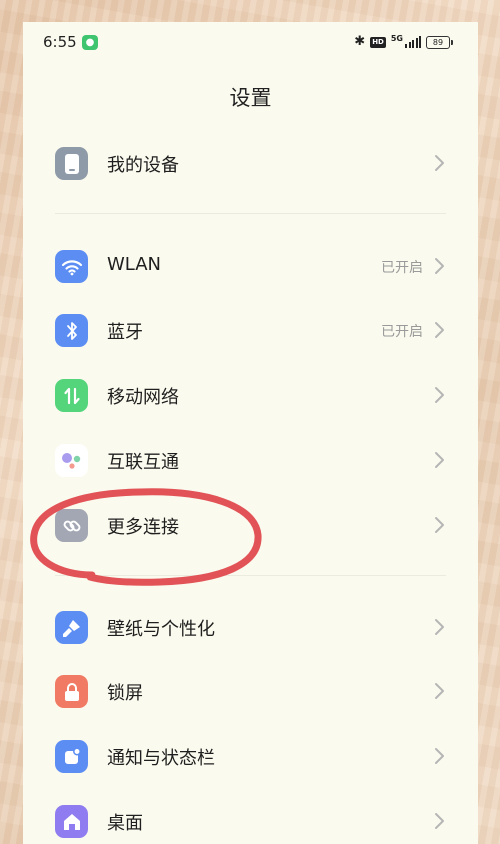 This screenshot has height=844, width=500. Describe the element at coordinates (143, 527) in the screenshot. I see `settings-item-label: 更多连接` at that location.